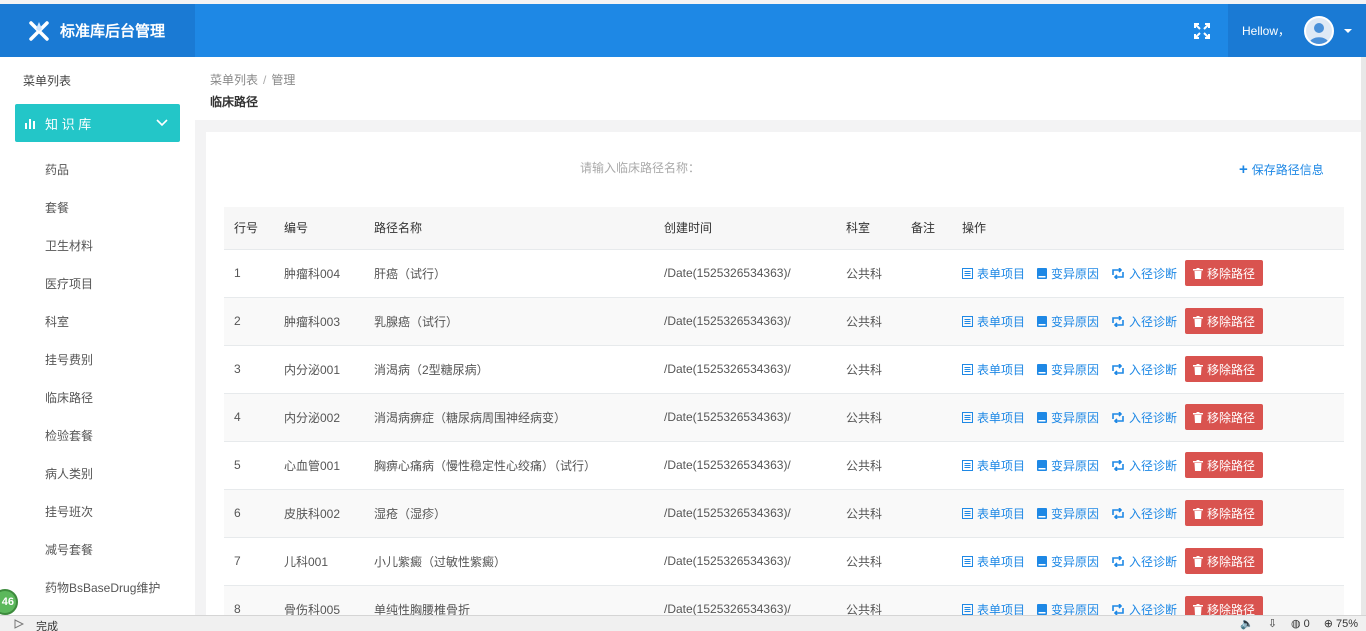  What do you see at coordinates (57, 321) in the screenshot?
I see `sidebar-item-departments: 科室` at bounding box center [57, 321].